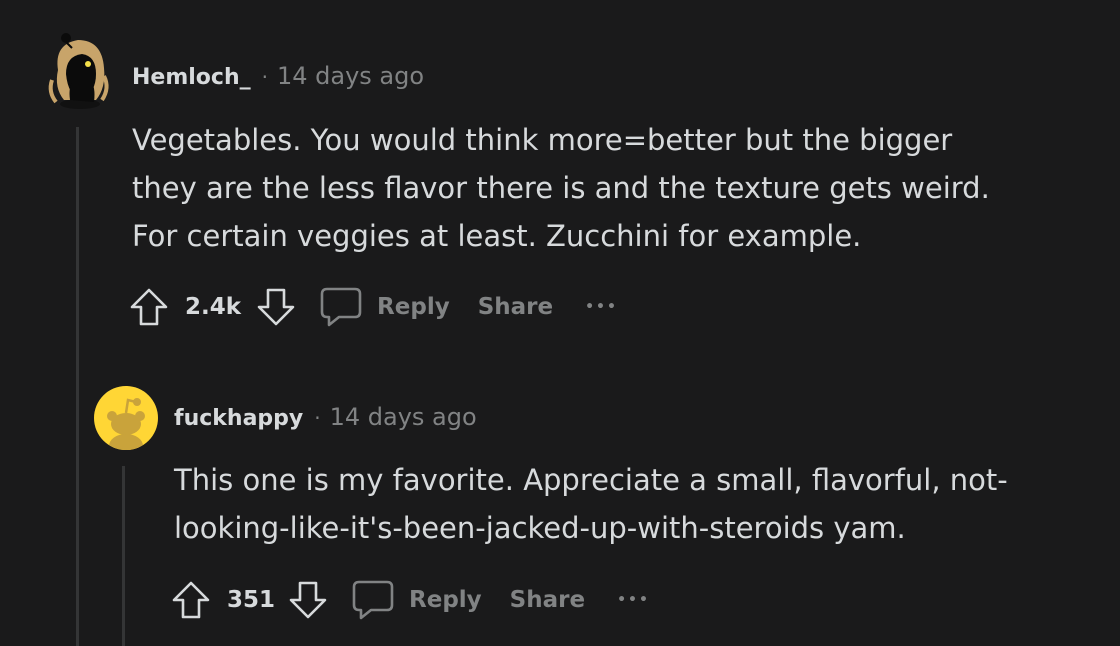  I want to click on avatar-fuckhappy, so click(126, 418).